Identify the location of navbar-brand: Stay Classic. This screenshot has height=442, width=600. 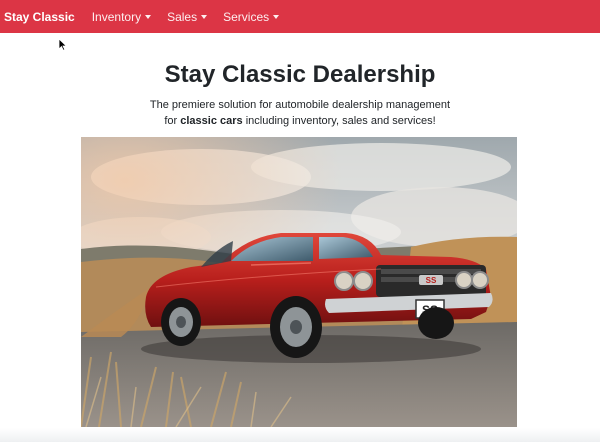
(39, 17).